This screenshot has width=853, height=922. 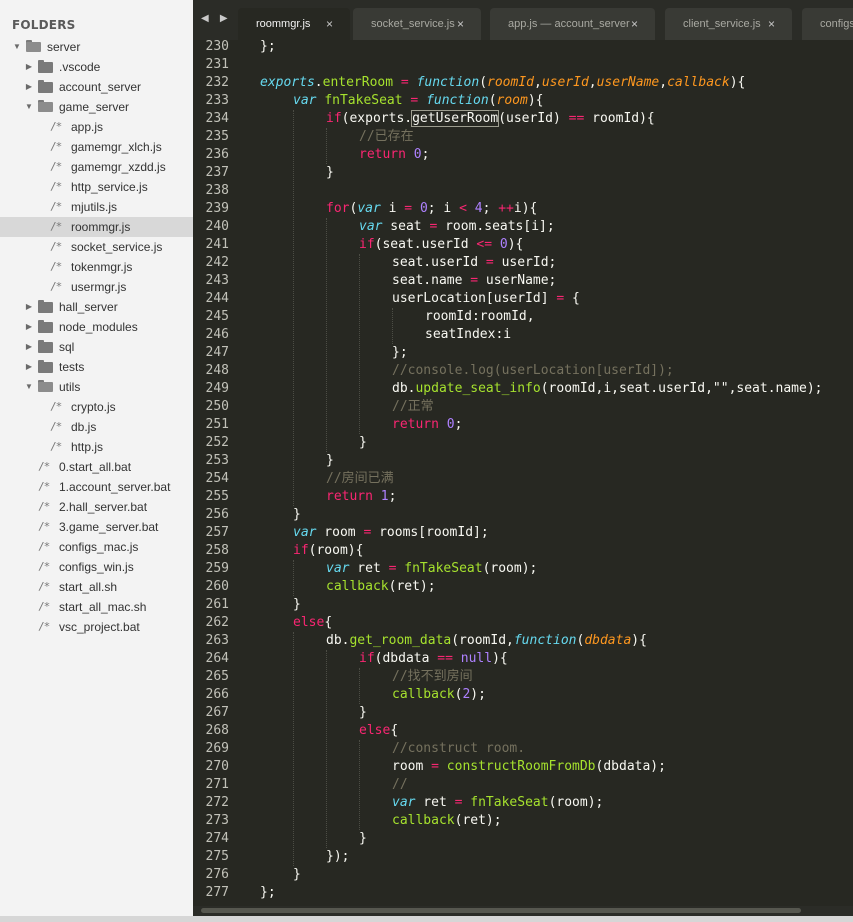 What do you see at coordinates (96, 367) in the screenshot?
I see `folder-item: ▶ tests` at bounding box center [96, 367].